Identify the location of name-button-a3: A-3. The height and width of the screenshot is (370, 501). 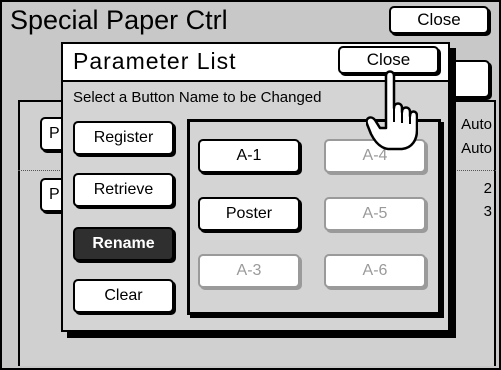
(249, 271).